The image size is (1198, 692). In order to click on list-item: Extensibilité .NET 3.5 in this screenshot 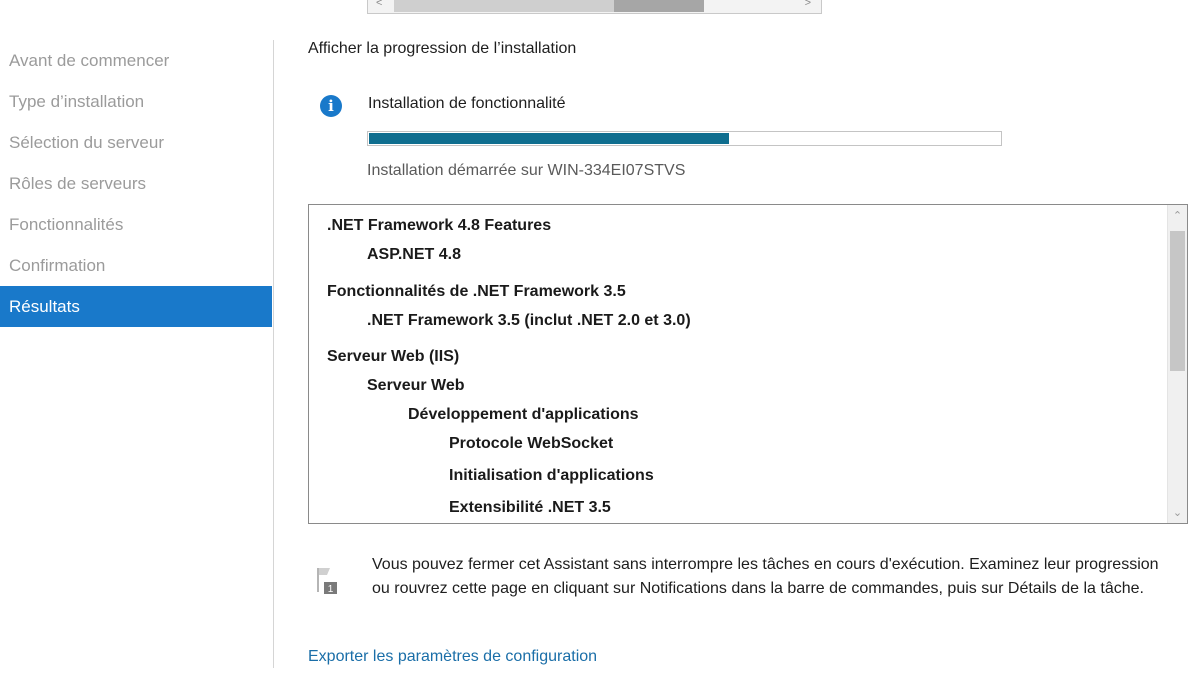, I will do `click(530, 507)`.